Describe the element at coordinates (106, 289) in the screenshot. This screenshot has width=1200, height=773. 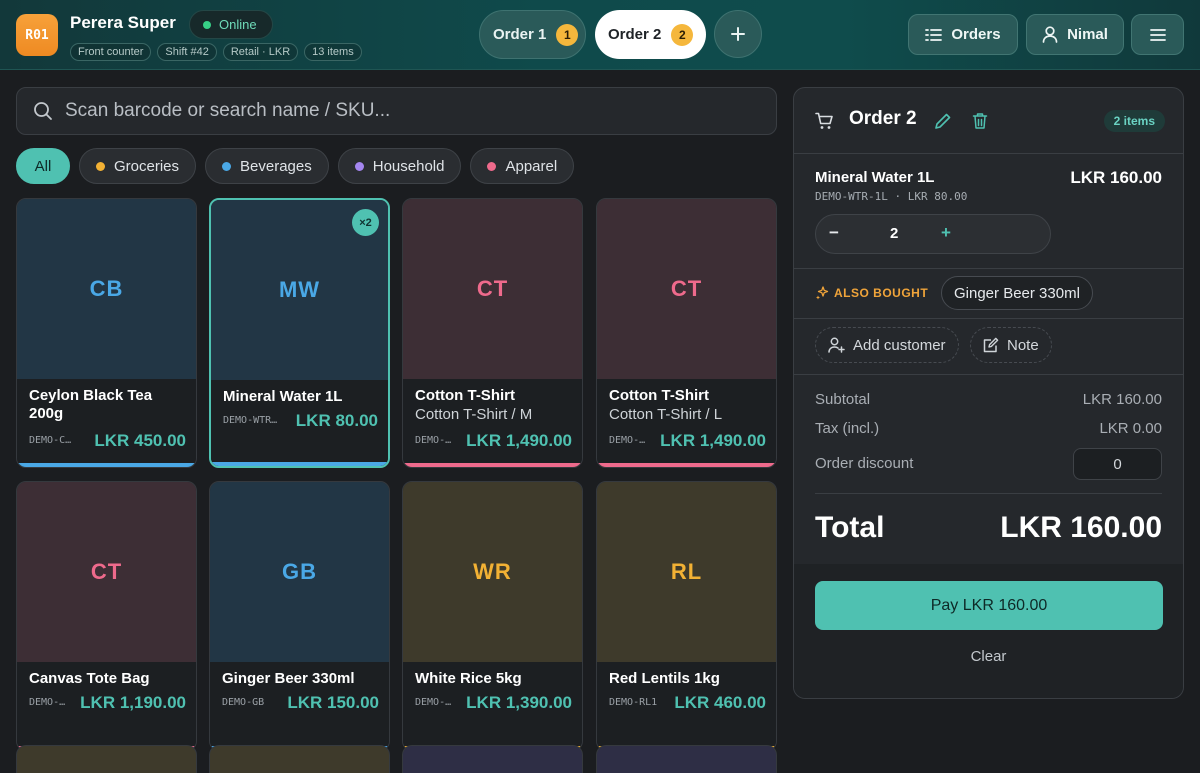
I see `product-initials: CB` at that location.